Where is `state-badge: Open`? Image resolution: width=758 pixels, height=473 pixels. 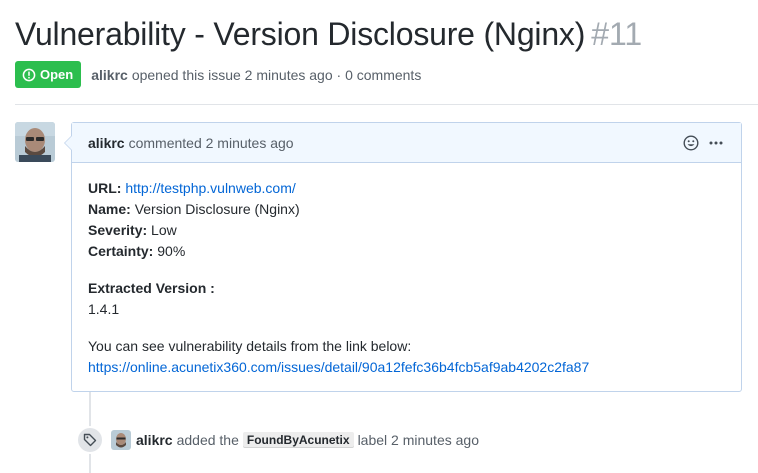 state-badge: Open is located at coordinates (48, 74).